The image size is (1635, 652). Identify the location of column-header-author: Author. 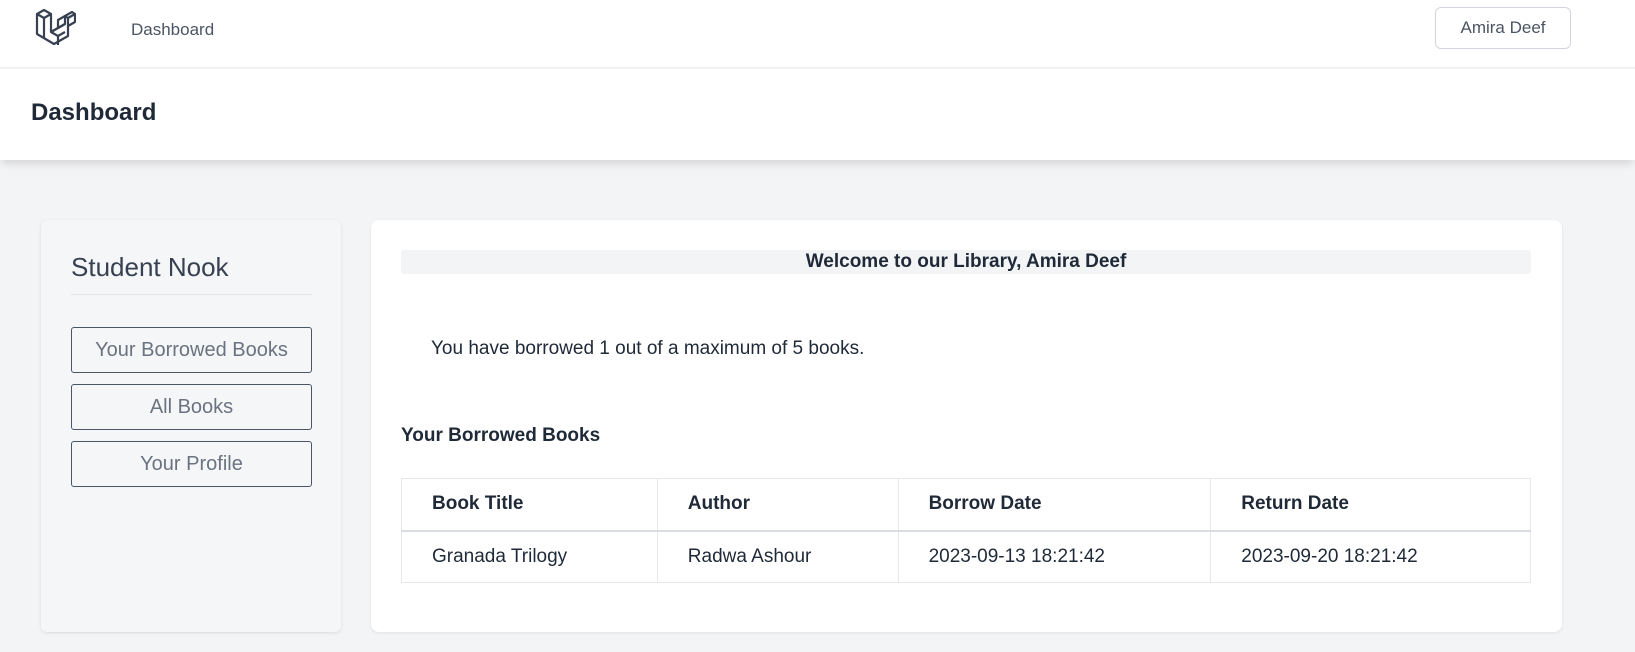
(777, 505).